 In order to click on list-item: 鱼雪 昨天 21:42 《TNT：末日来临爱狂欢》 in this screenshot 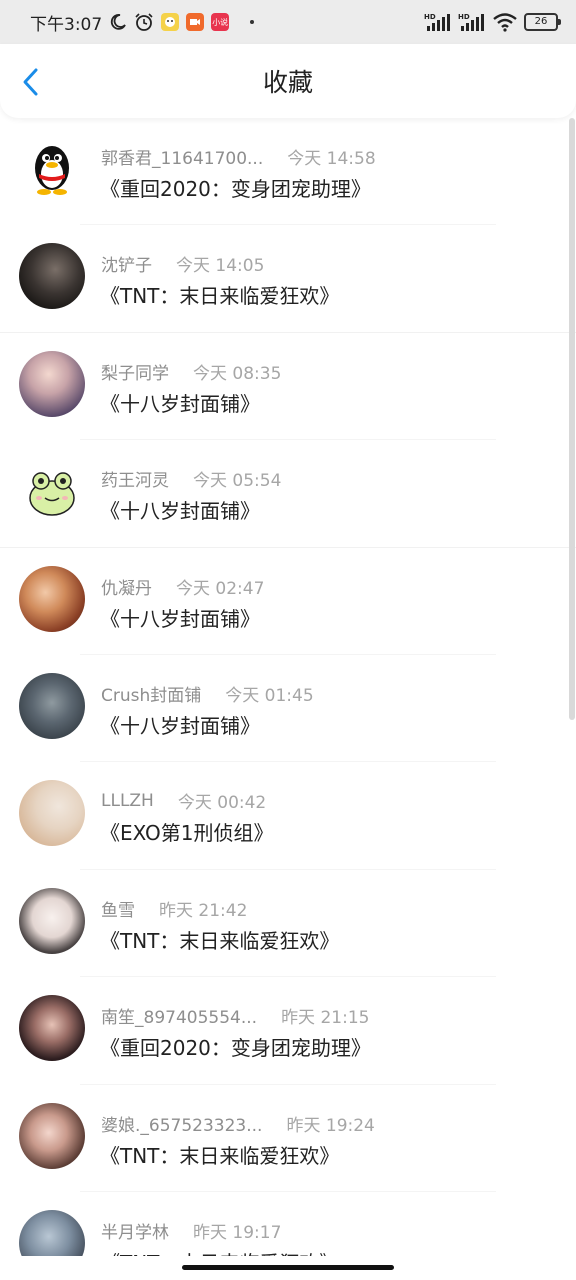, I will do `click(288, 924)`.